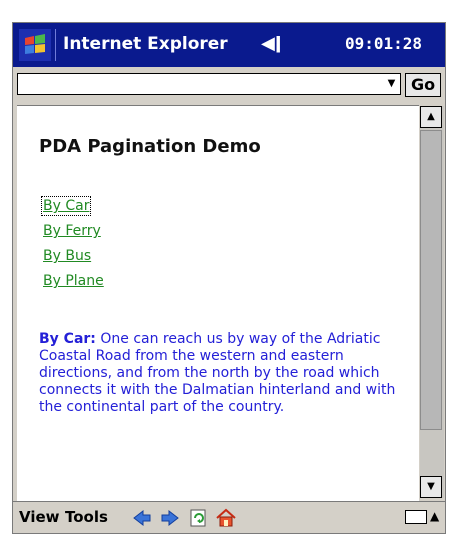  Describe the element at coordinates (39, 517) in the screenshot. I see `view-menu: View` at that location.